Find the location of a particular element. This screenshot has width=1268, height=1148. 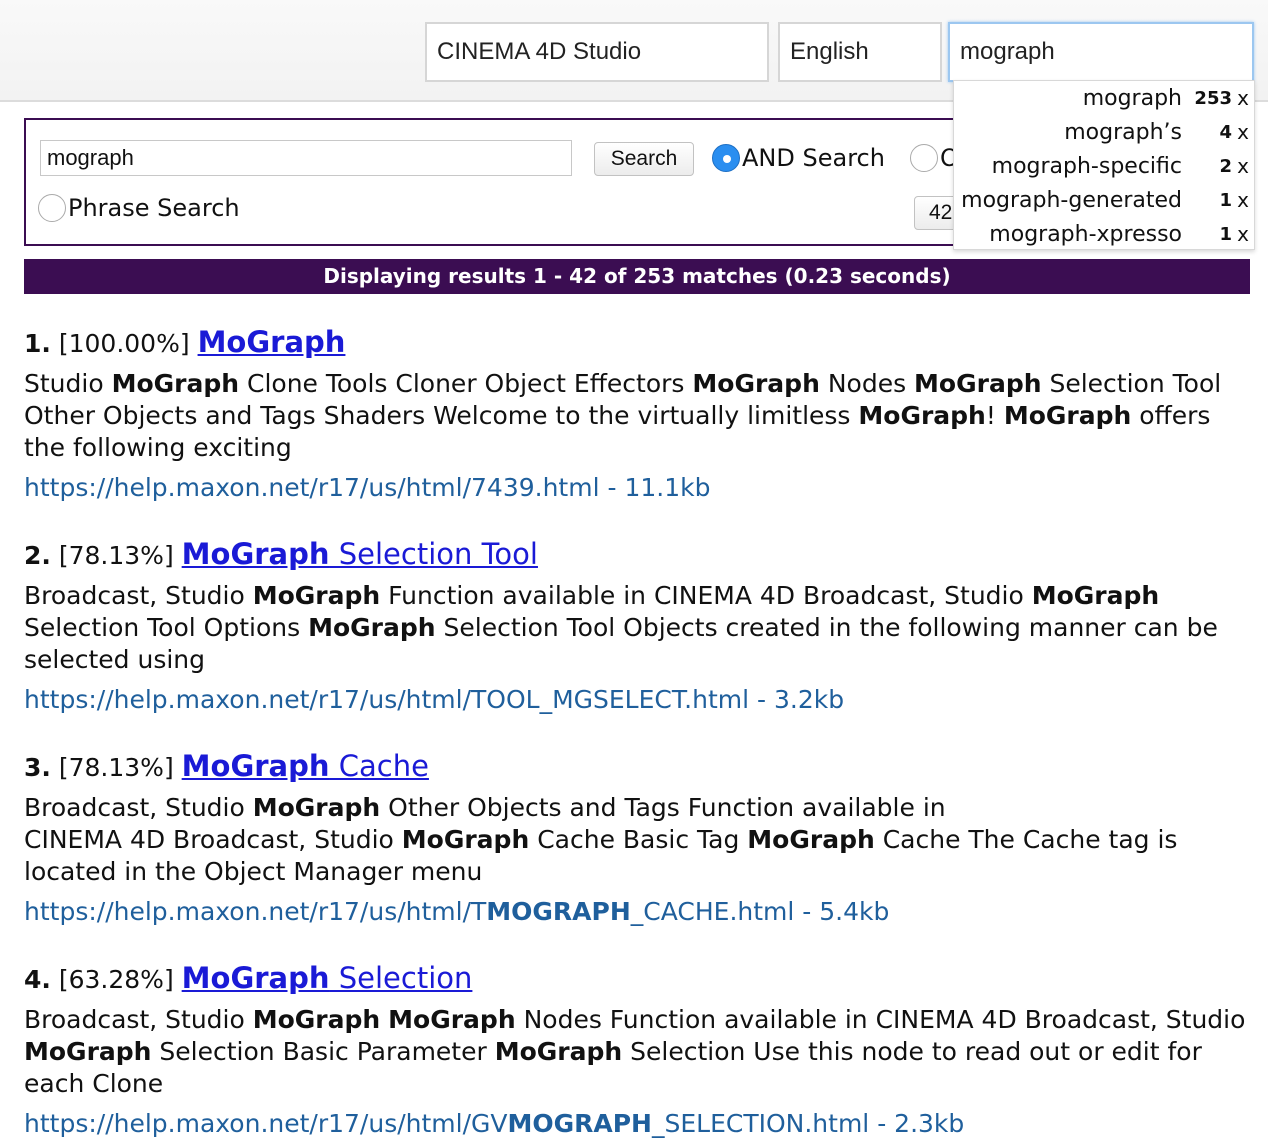

product-select: CINEMA 4D Studio is located at coordinates (597, 52).